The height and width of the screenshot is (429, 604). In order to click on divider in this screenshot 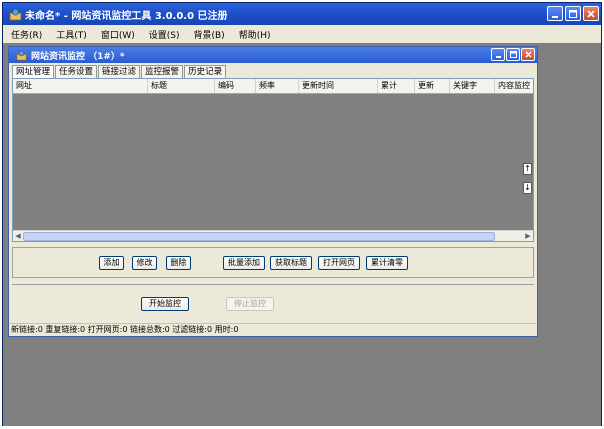, I will do `click(273, 284)`.